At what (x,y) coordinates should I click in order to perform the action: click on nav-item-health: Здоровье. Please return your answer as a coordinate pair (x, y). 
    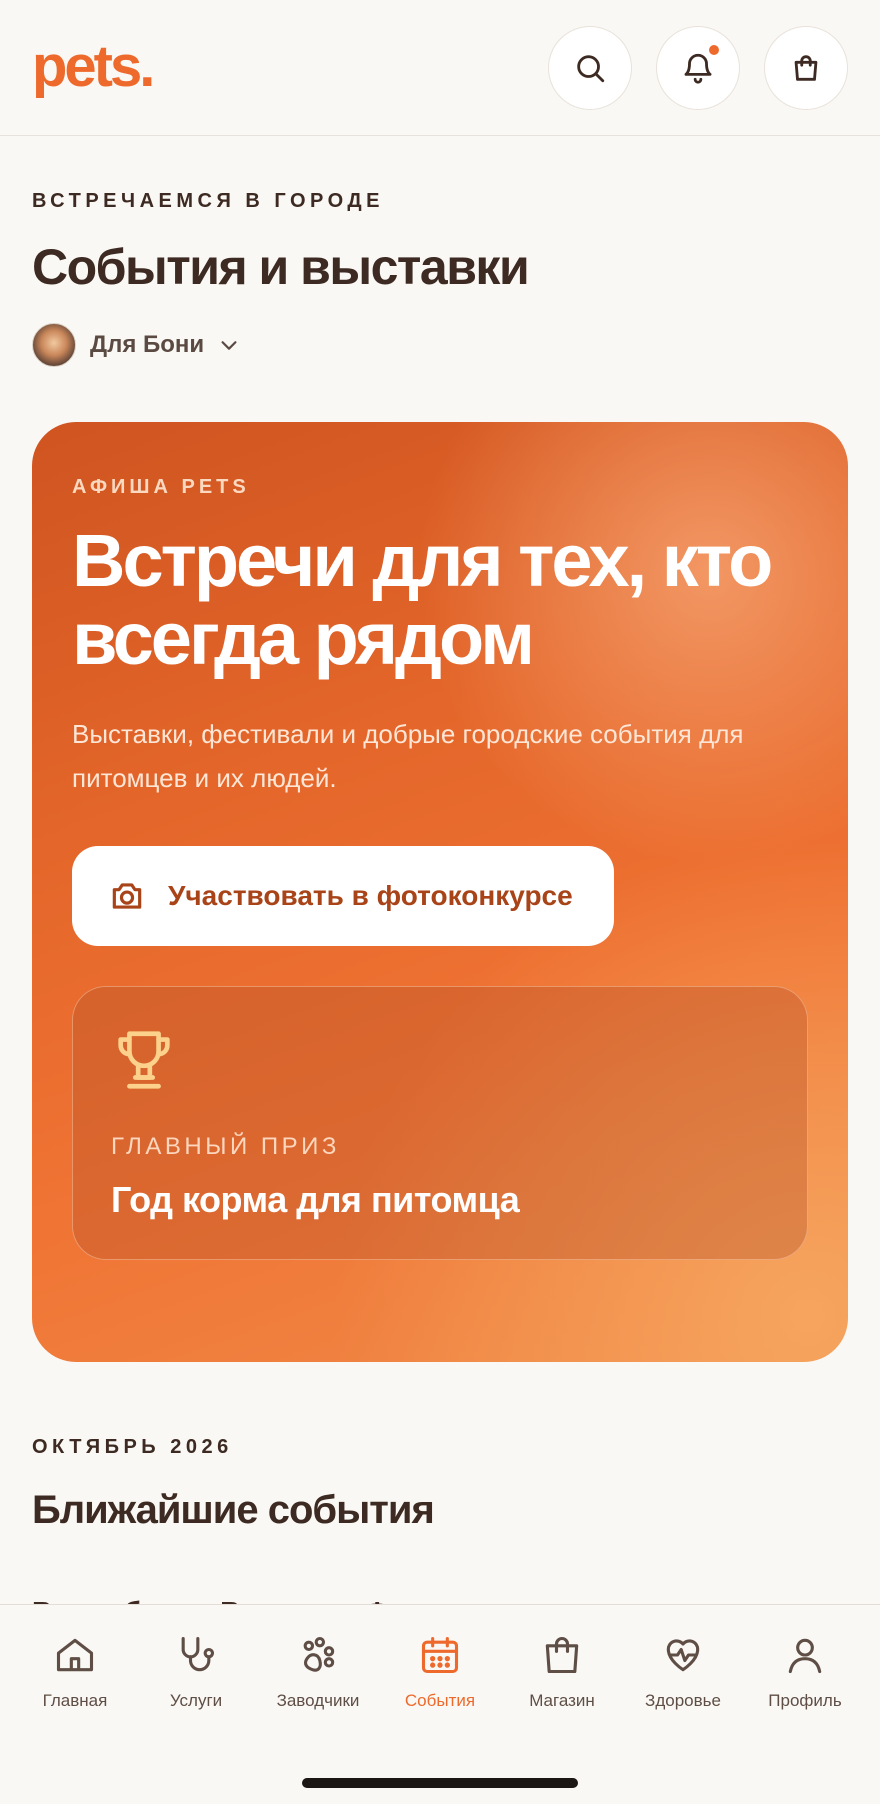
    Looking at the image, I should click on (683, 1681).